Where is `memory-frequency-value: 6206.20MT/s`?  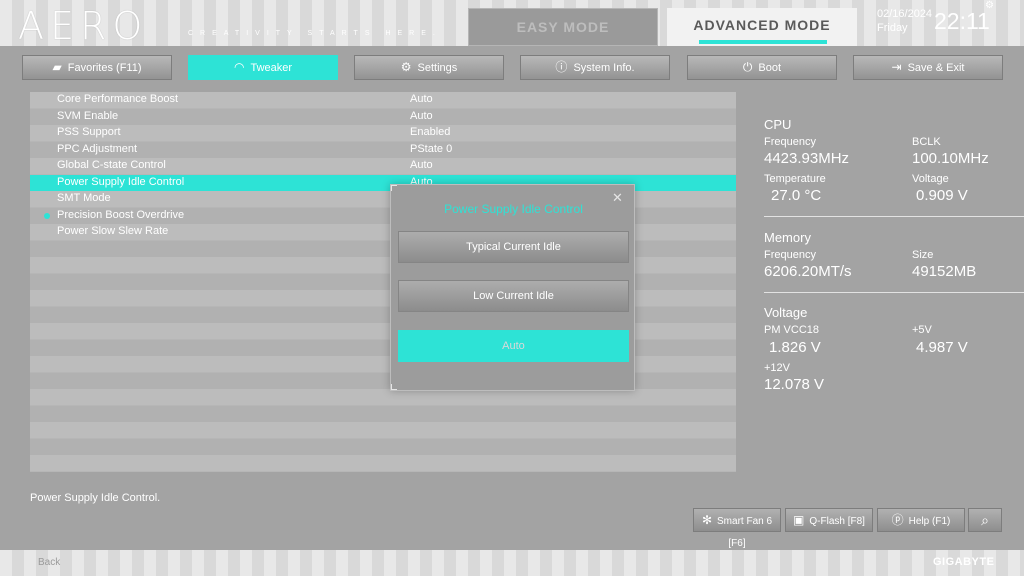 memory-frequency-value: 6206.20MT/s is located at coordinates (808, 271).